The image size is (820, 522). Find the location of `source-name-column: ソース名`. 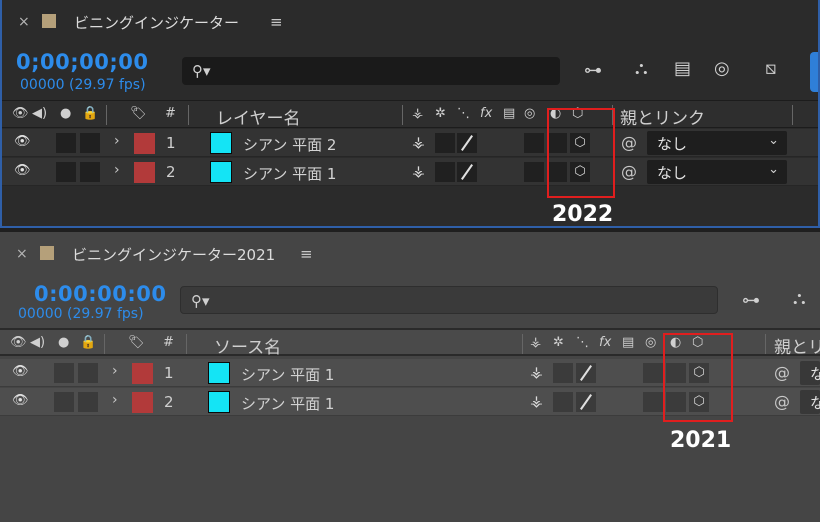

source-name-column: ソース名 is located at coordinates (247, 345).